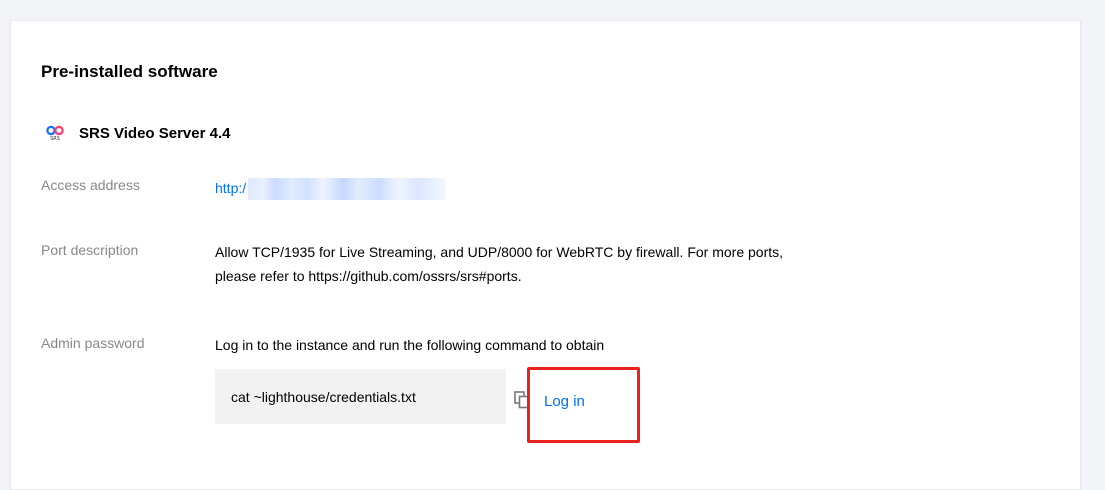  Describe the element at coordinates (55, 138) in the screenshot. I see `logo-text: SRS` at that location.